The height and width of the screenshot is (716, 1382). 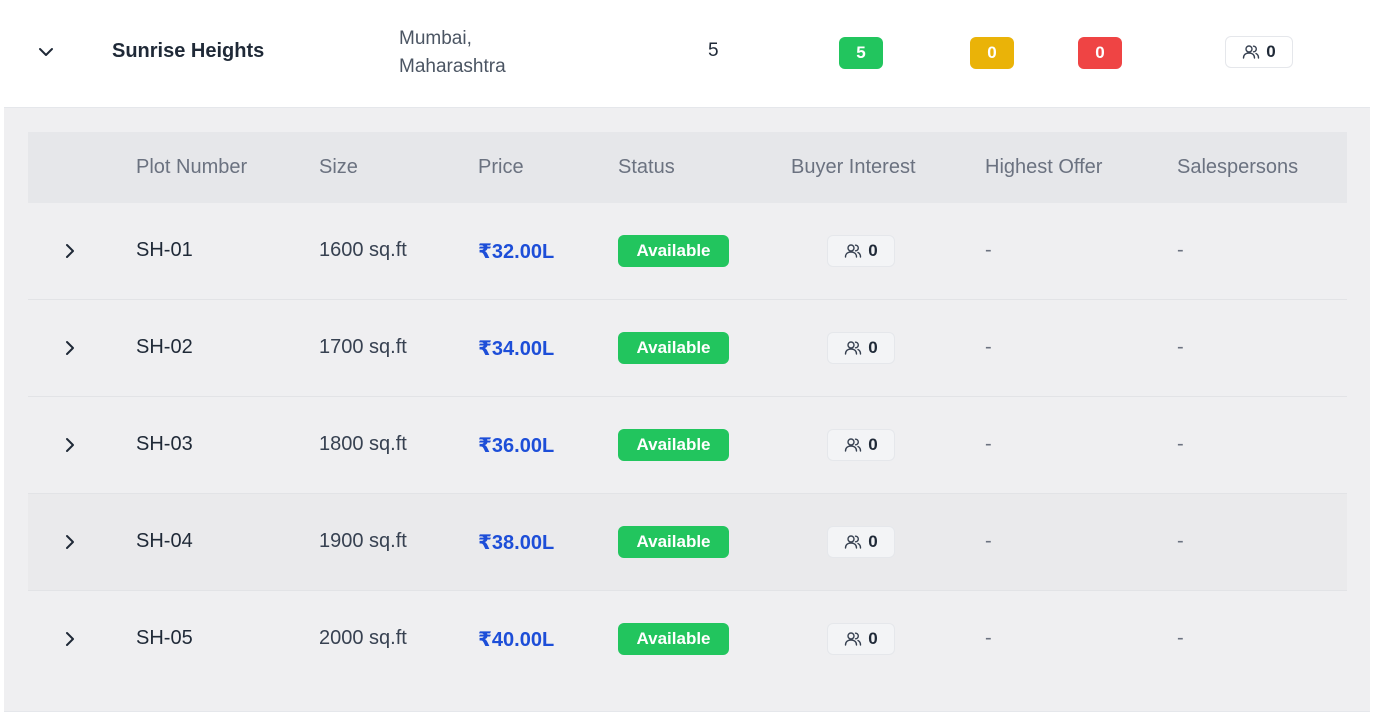 What do you see at coordinates (853, 167) in the screenshot?
I see `header-buyer-interest: Buyer Interest` at bounding box center [853, 167].